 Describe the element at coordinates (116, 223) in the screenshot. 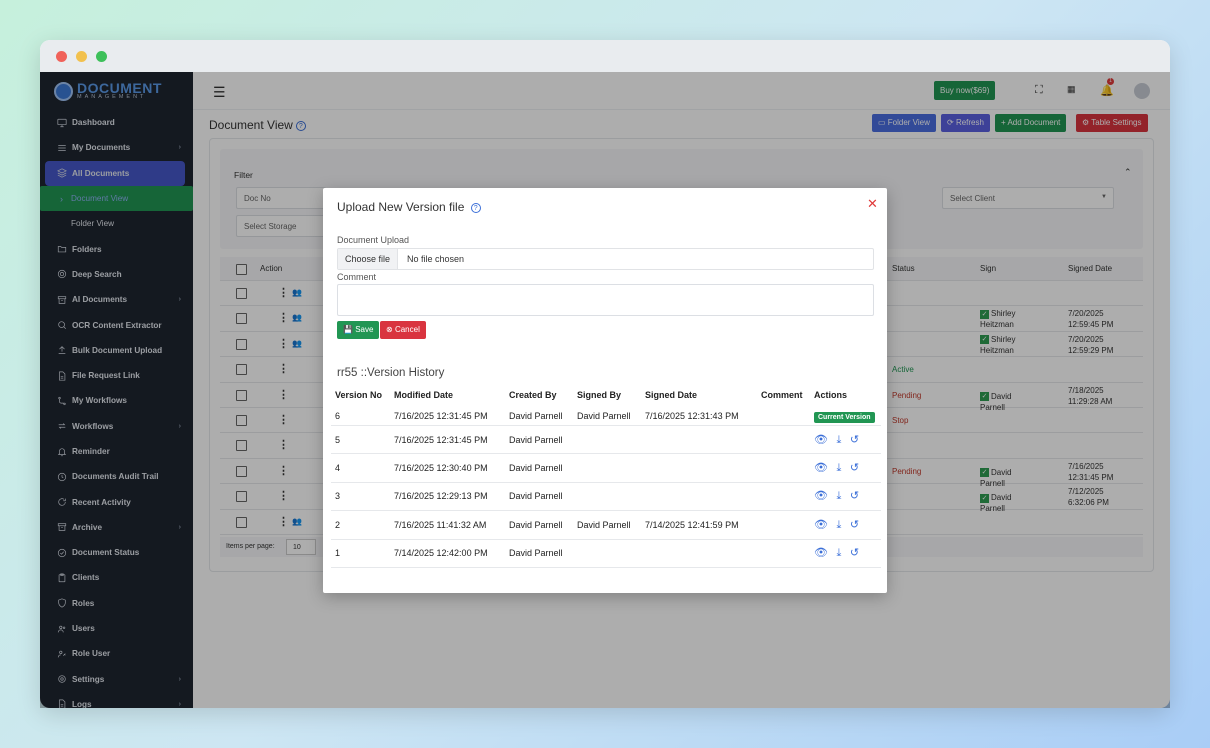

I see `sidebar-item-folder-view: Folder View` at that location.